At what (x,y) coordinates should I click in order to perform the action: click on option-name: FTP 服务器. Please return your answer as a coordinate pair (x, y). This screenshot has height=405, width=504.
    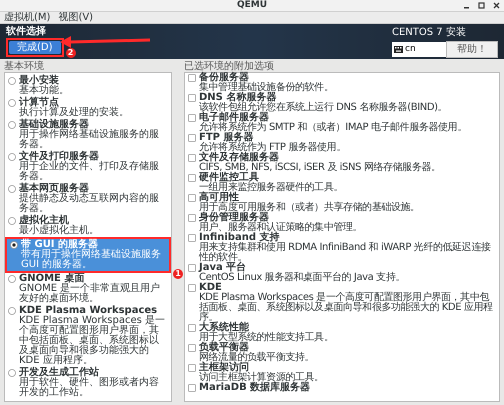
    Looking at the image, I should click on (226, 138).